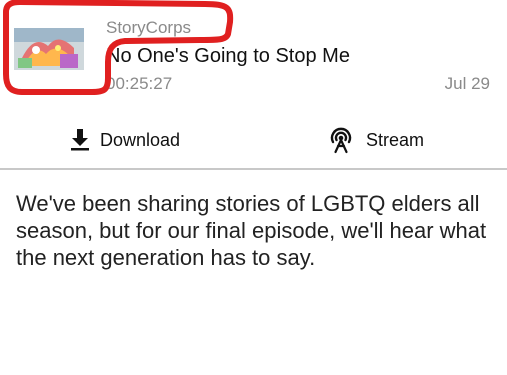 Image resolution: width=507 pixels, height=375 pixels. What do you see at coordinates (228, 56) in the screenshot?
I see `episode-title: No One's Going to Stop Me` at bounding box center [228, 56].